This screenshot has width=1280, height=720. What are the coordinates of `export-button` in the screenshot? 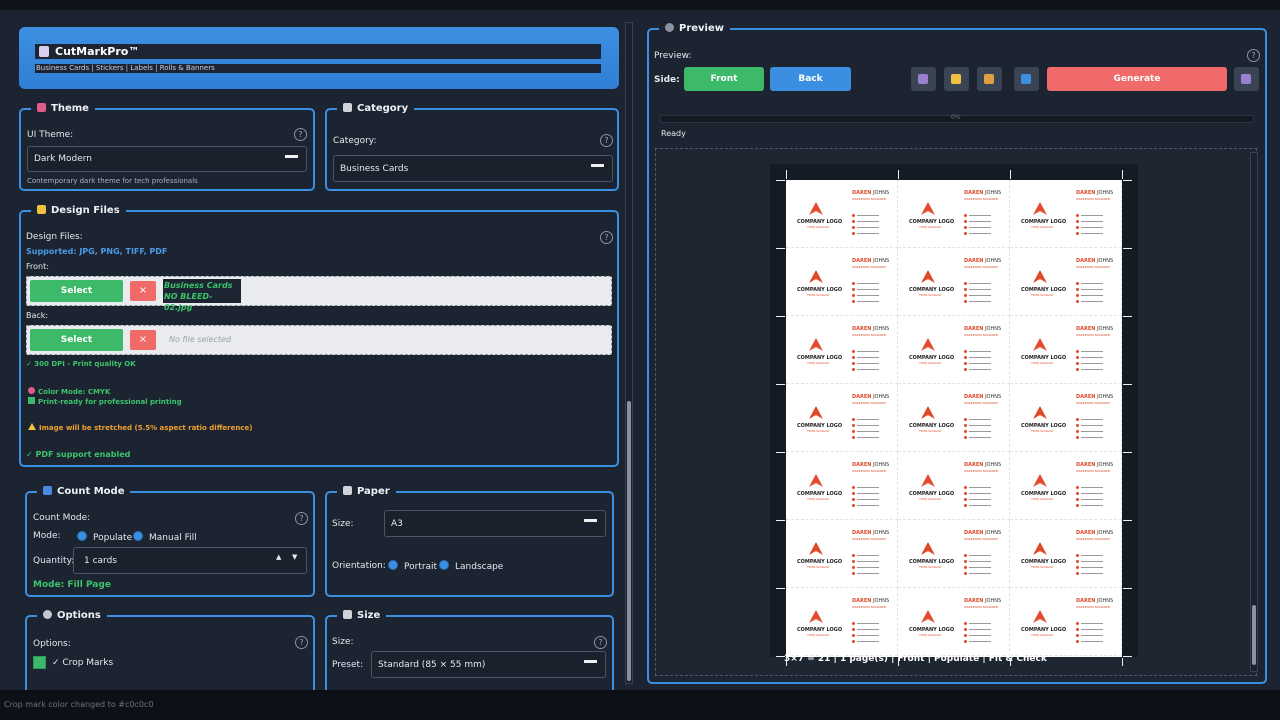 It's located at (1246, 79).